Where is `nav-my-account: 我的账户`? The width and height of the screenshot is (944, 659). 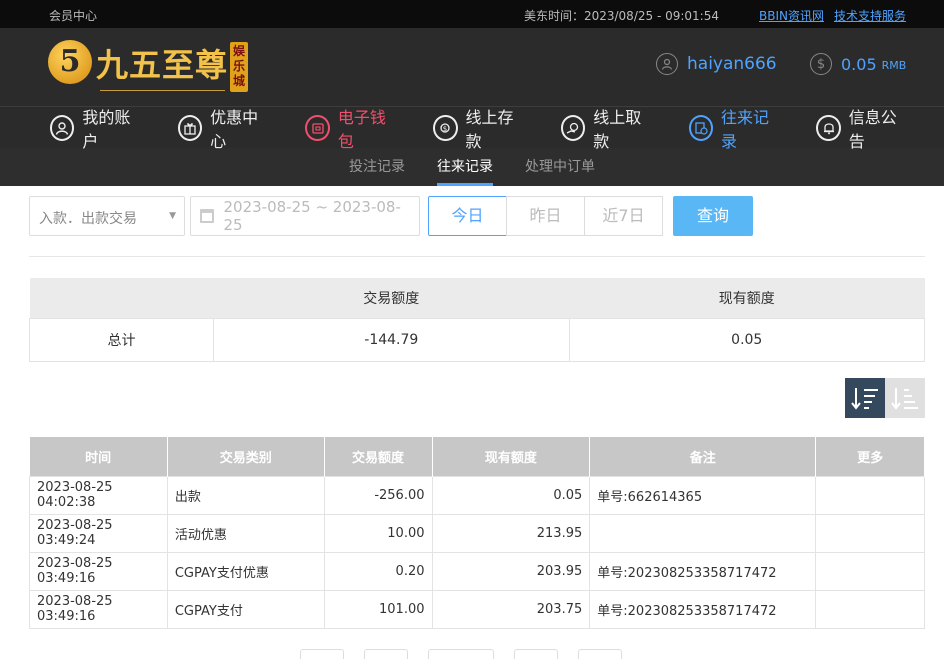
nav-my-account: 我的账户 is located at coordinates (96, 128).